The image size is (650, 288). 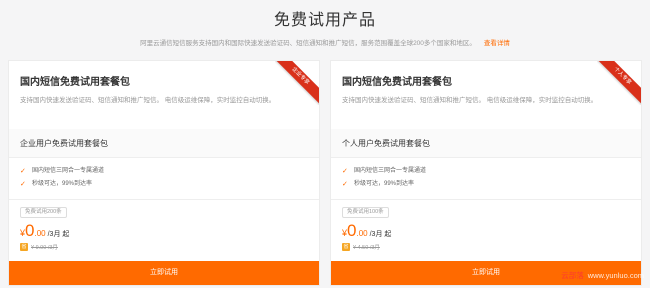 What do you see at coordinates (386, 143) in the screenshot?
I see `package-name: 个人用户免费试用套餐包` at bounding box center [386, 143].